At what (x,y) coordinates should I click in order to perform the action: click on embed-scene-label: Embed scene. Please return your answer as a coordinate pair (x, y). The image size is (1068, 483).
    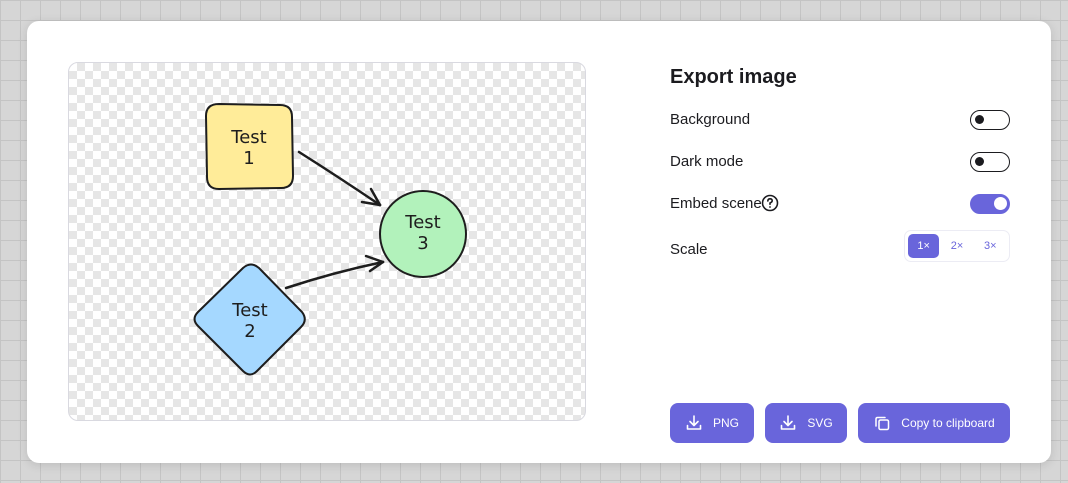
    Looking at the image, I should click on (716, 203).